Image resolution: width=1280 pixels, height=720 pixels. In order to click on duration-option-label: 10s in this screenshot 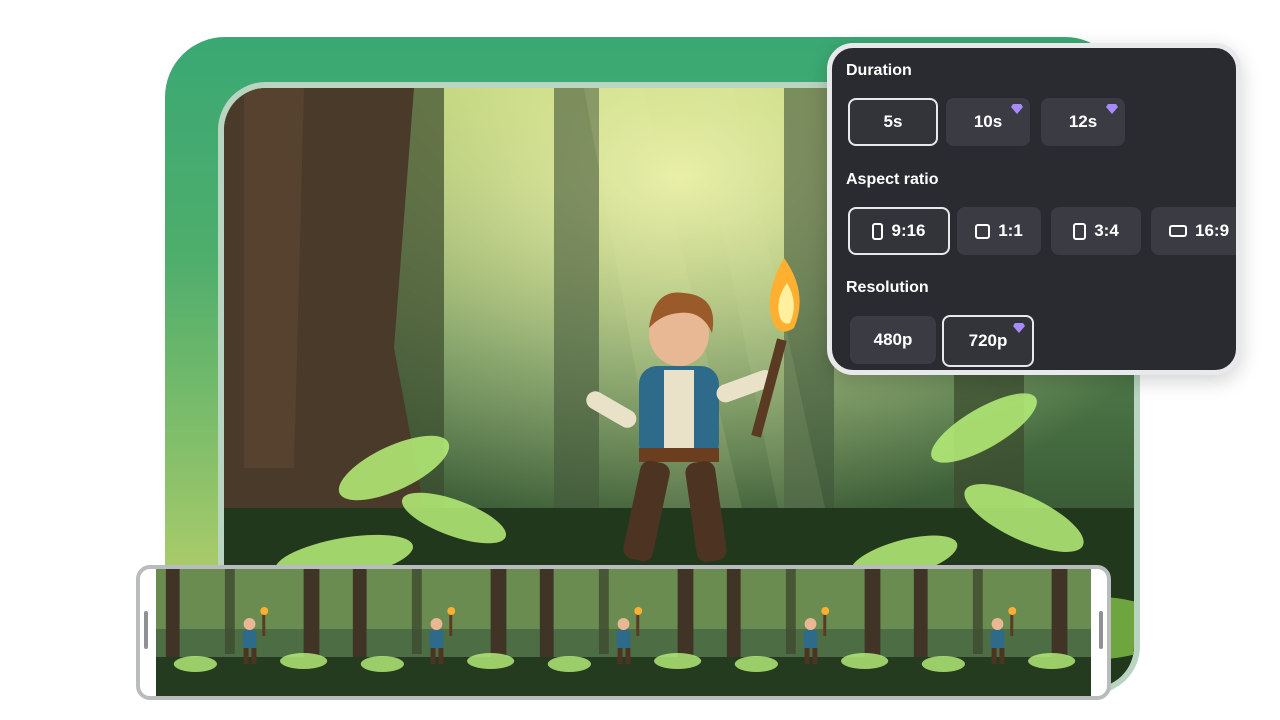, I will do `click(988, 121)`.